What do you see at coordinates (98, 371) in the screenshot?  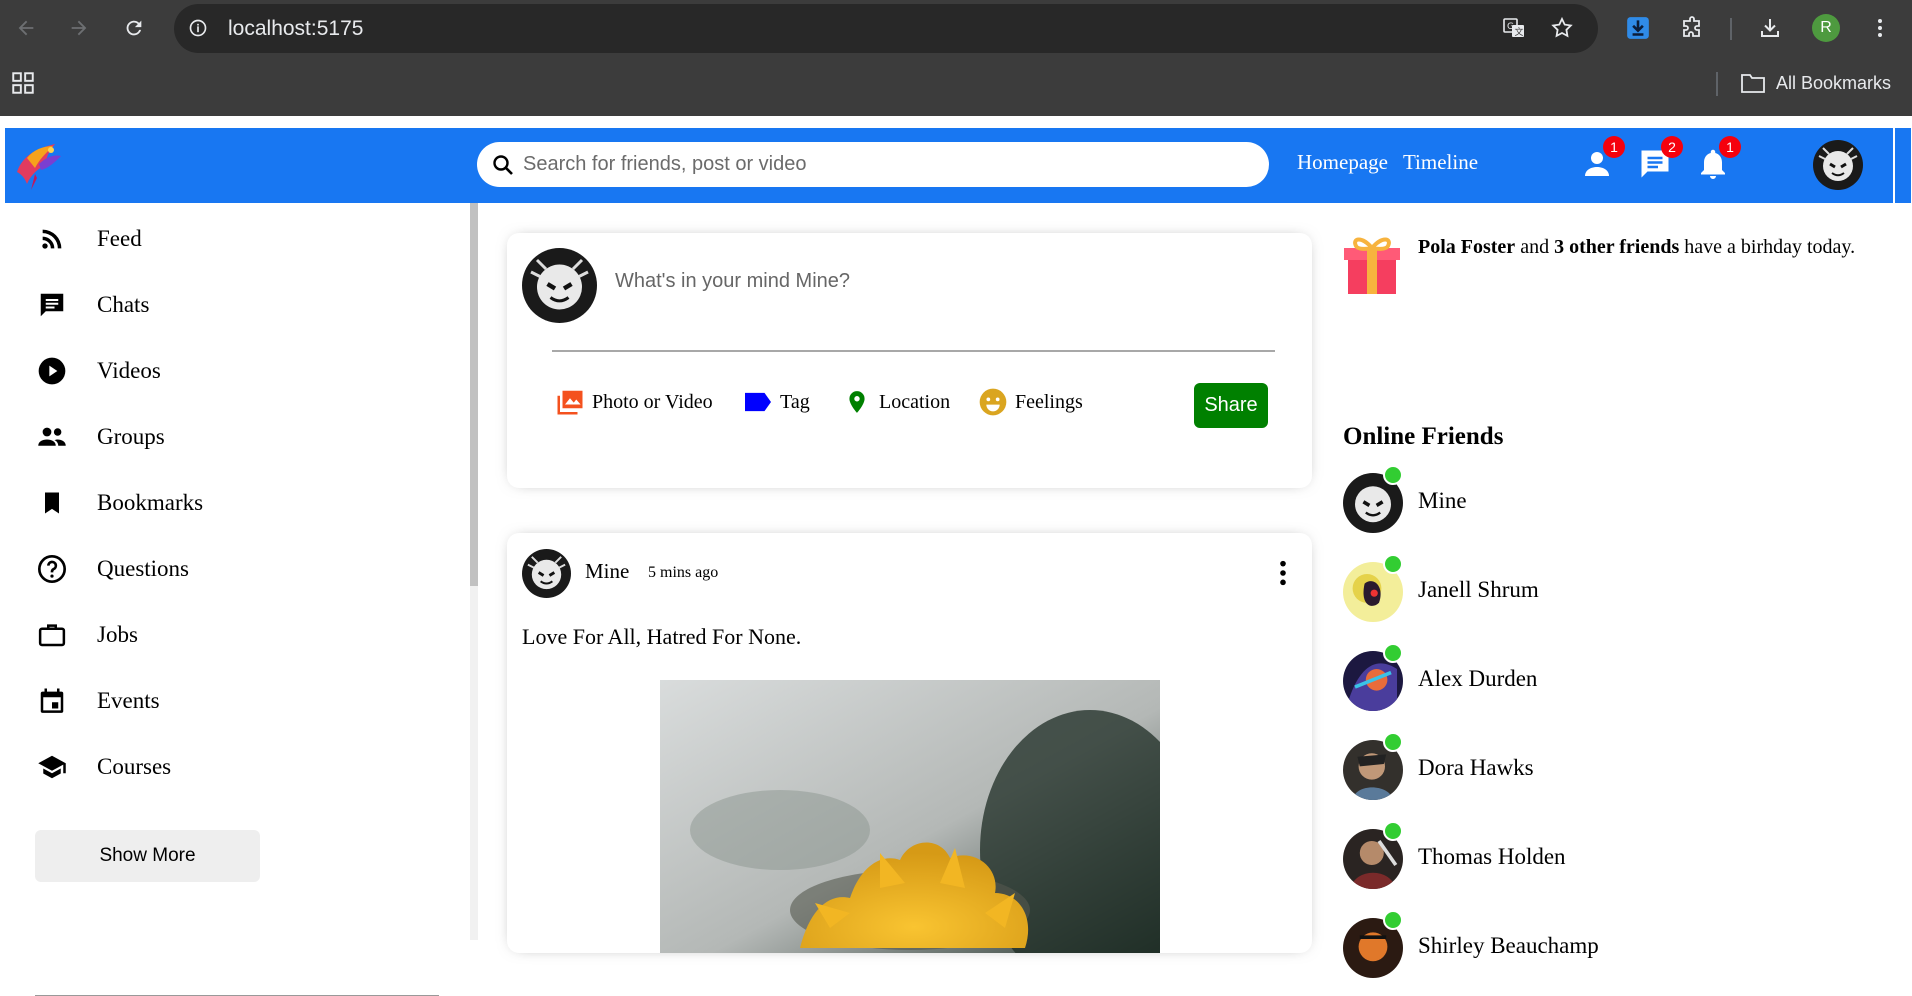 I see `sidebar-item-videos: Videos` at bounding box center [98, 371].